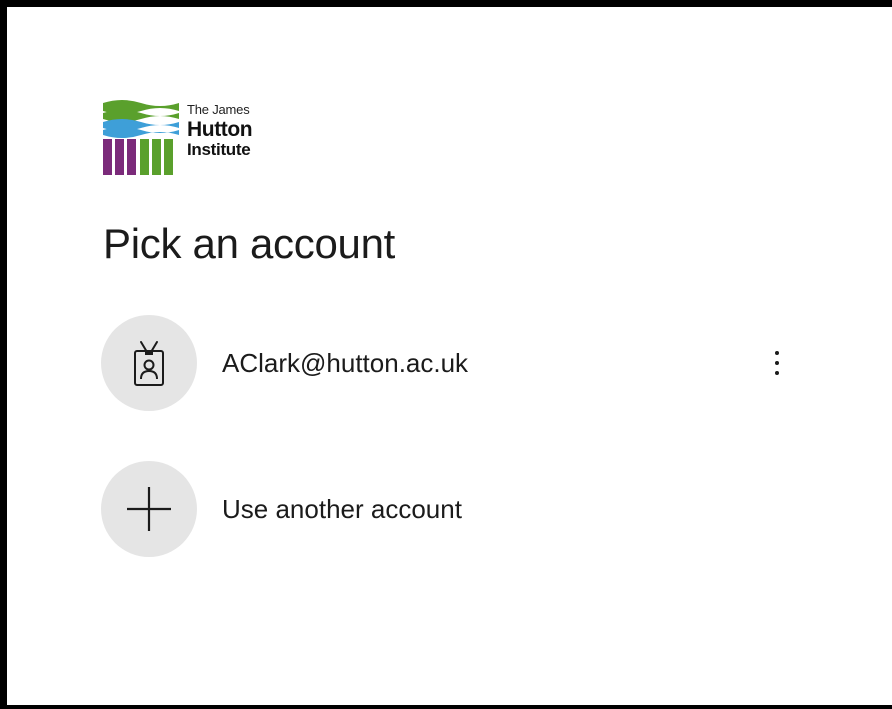  What do you see at coordinates (219, 149) in the screenshot?
I see `org-name-line3: Institute` at bounding box center [219, 149].